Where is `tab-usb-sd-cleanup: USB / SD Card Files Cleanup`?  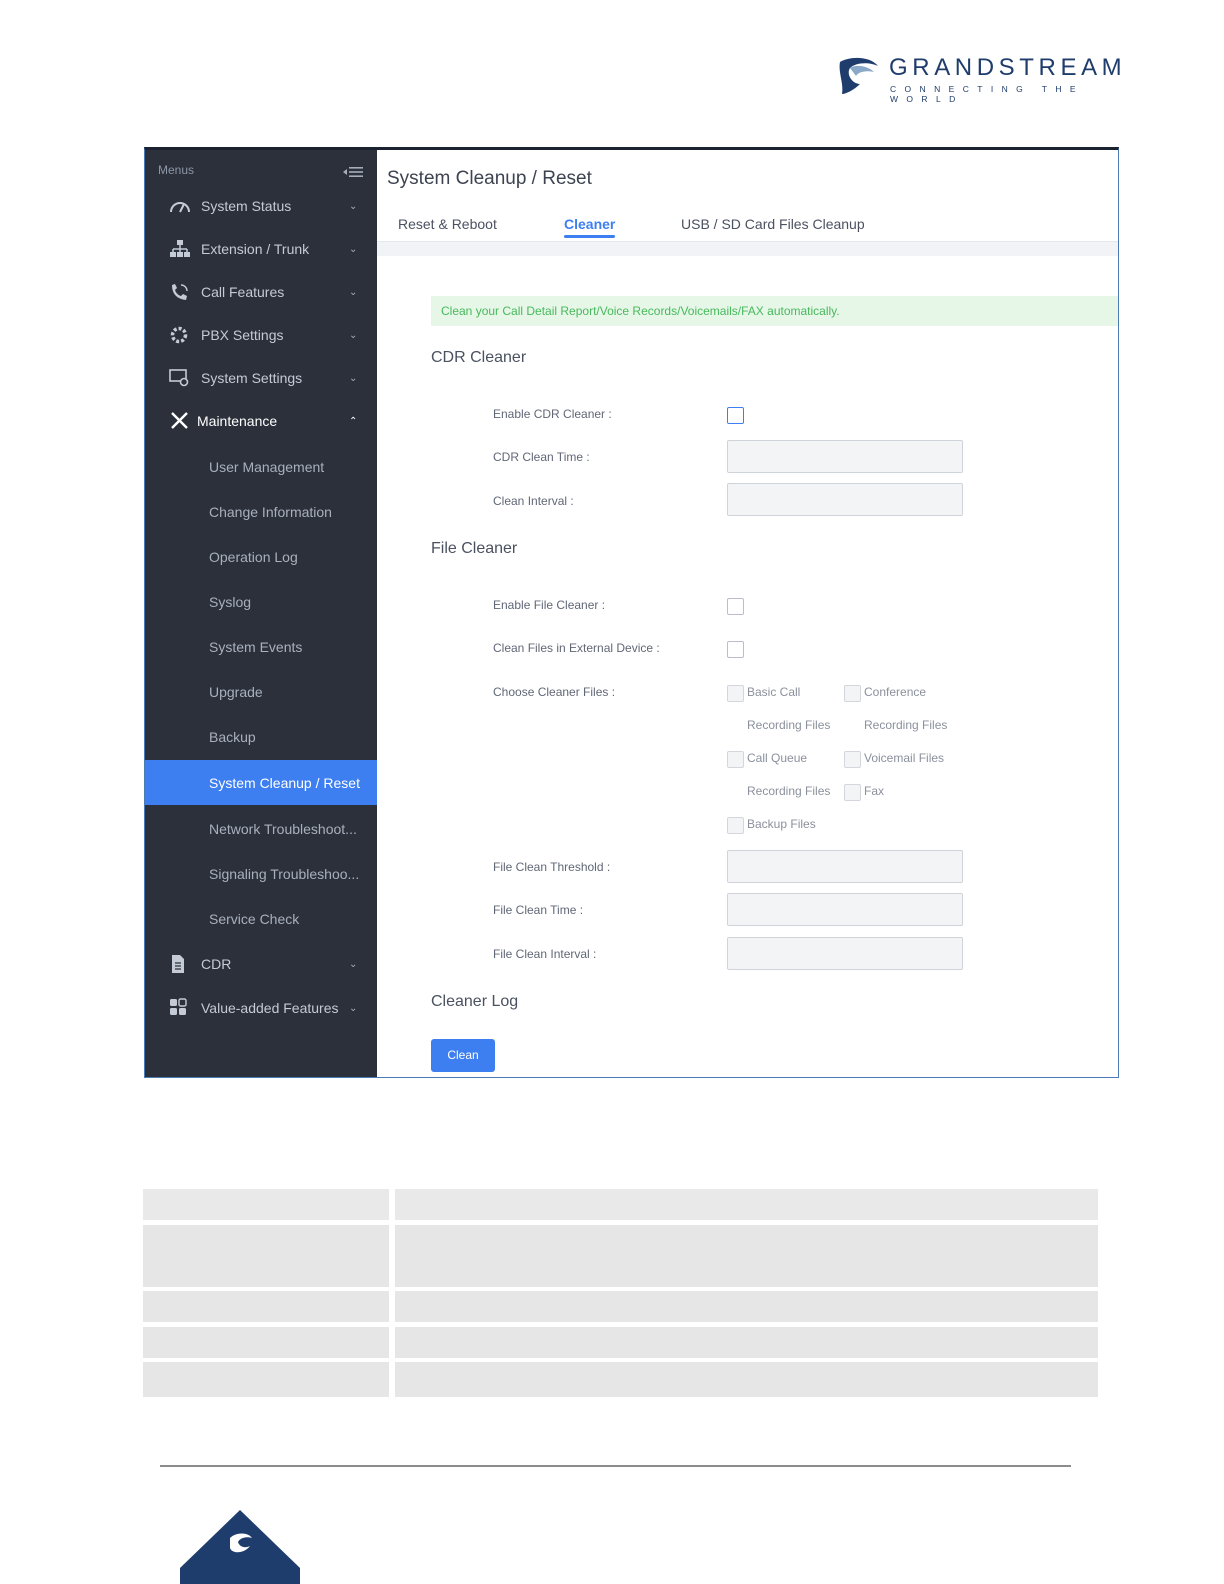
tab-usb-sd-cleanup: USB / SD Card Files Cleanup is located at coordinates (773, 224).